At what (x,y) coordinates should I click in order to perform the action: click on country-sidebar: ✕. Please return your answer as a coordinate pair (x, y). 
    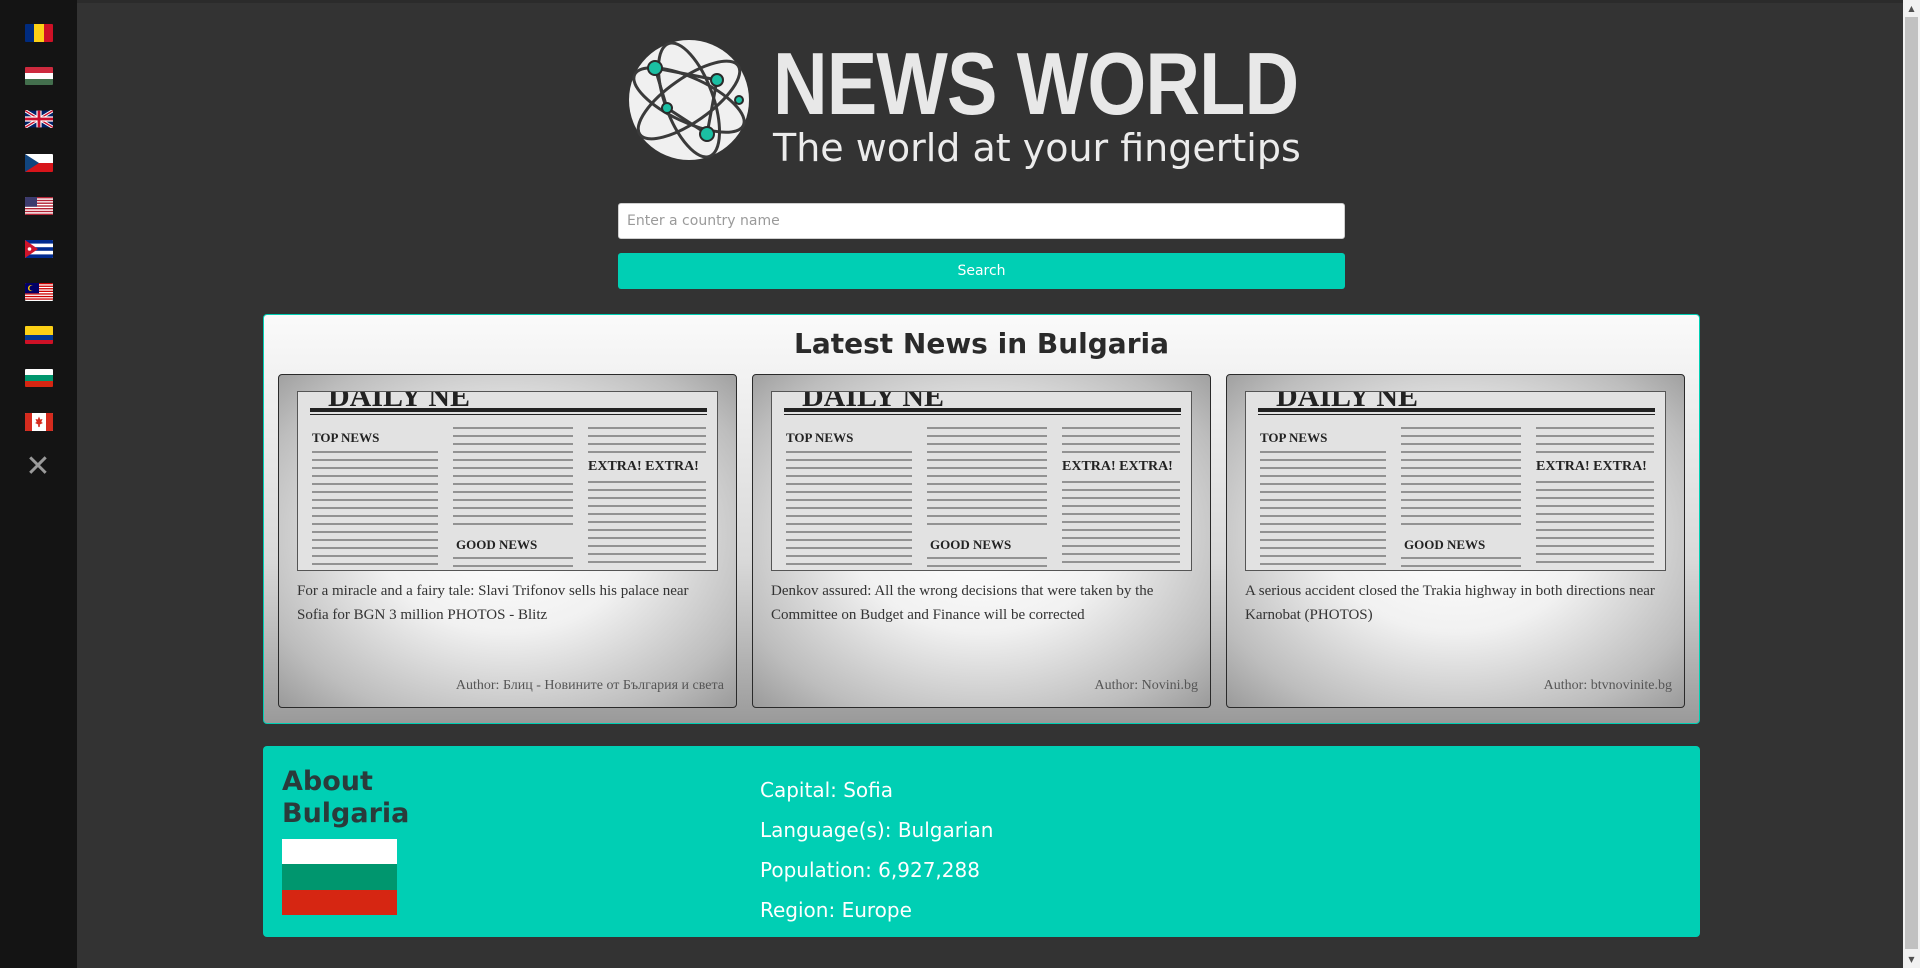
    Looking at the image, I should click on (38, 484).